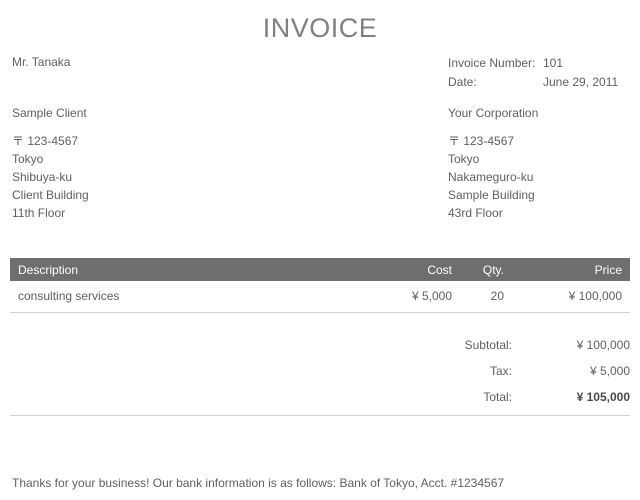 The width and height of the screenshot is (640, 500). I want to click on cell-cost: ¥ 5,000, so click(431, 296).